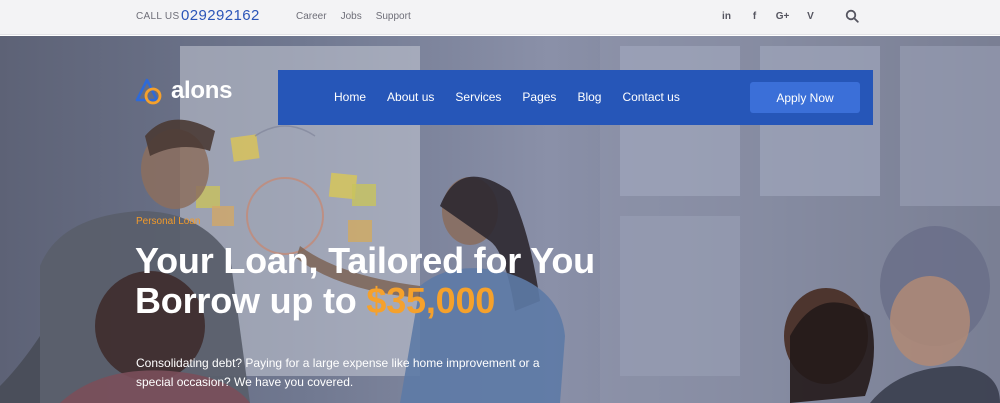 This screenshot has width=1000, height=403. Describe the element at coordinates (410, 97) in the screenshot. I see `nav-item-about-us: About us` at that location.